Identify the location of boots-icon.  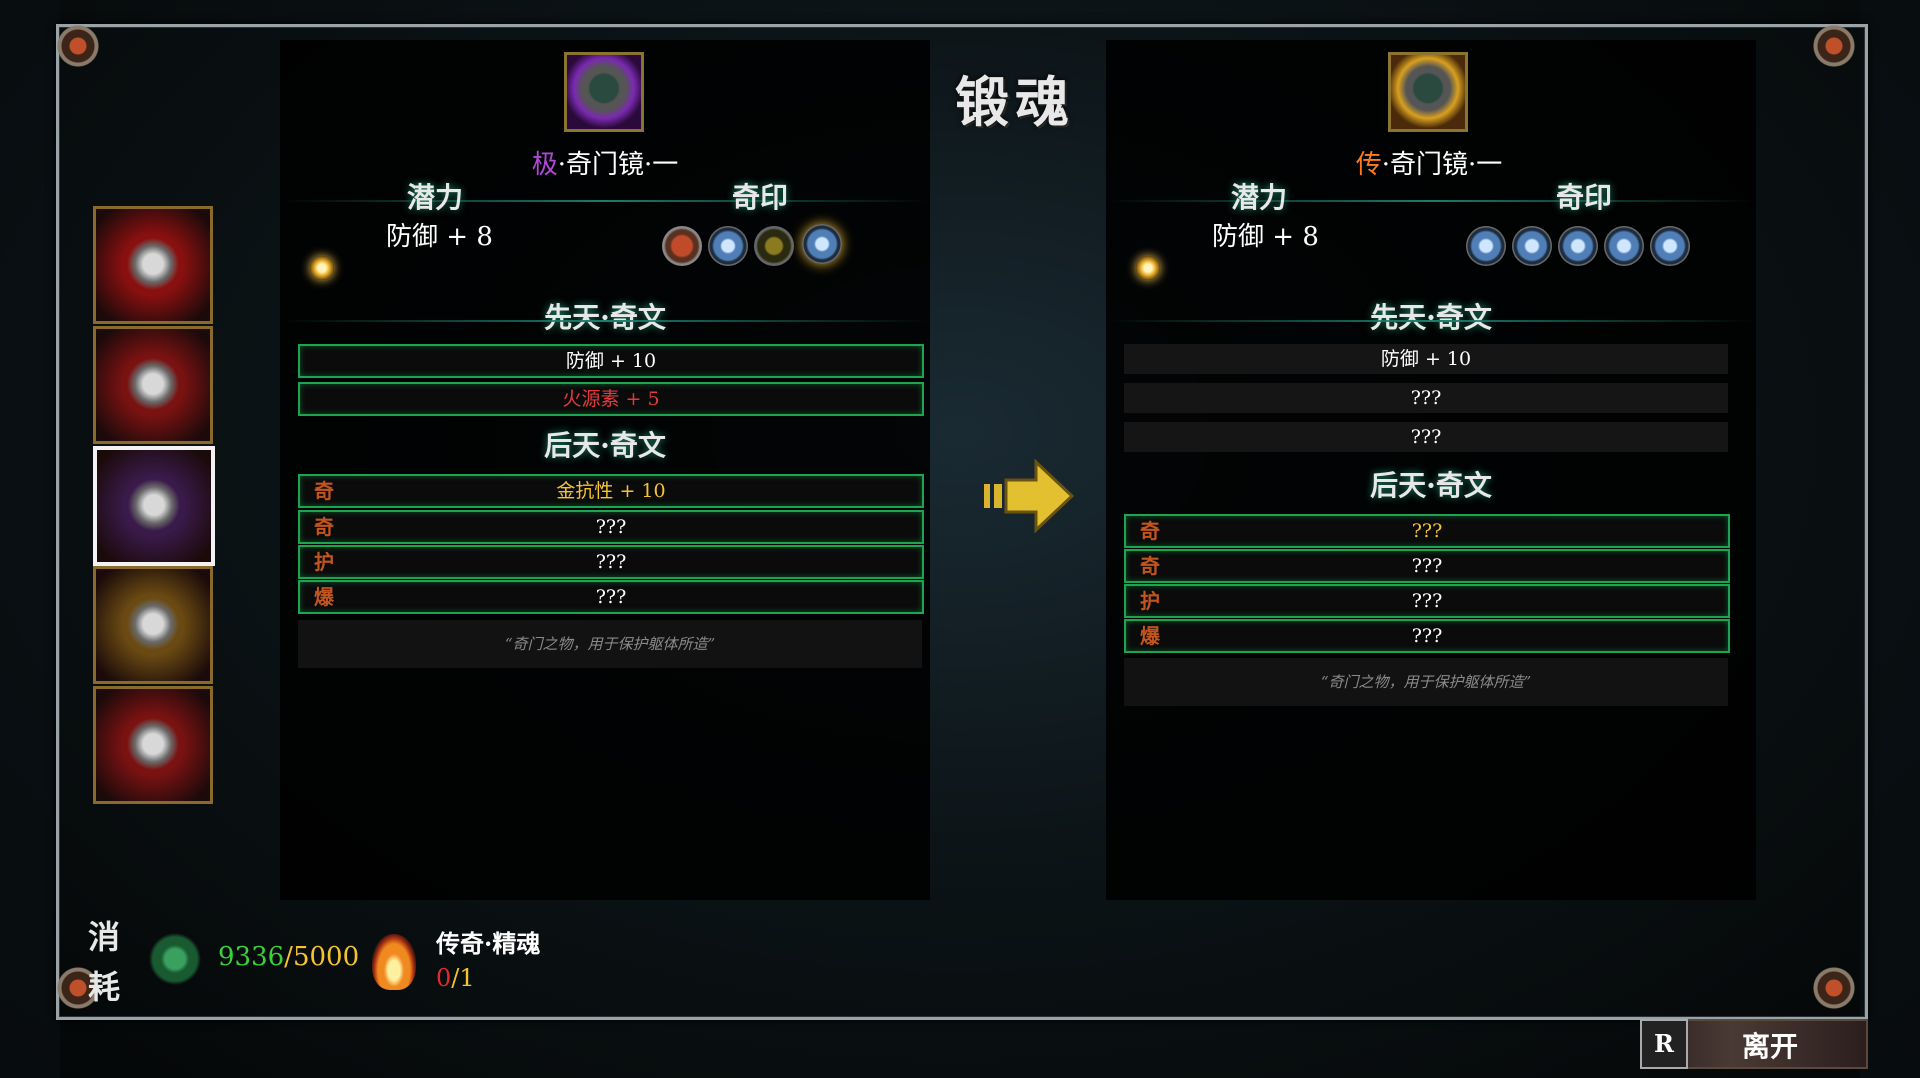
(153, 624).